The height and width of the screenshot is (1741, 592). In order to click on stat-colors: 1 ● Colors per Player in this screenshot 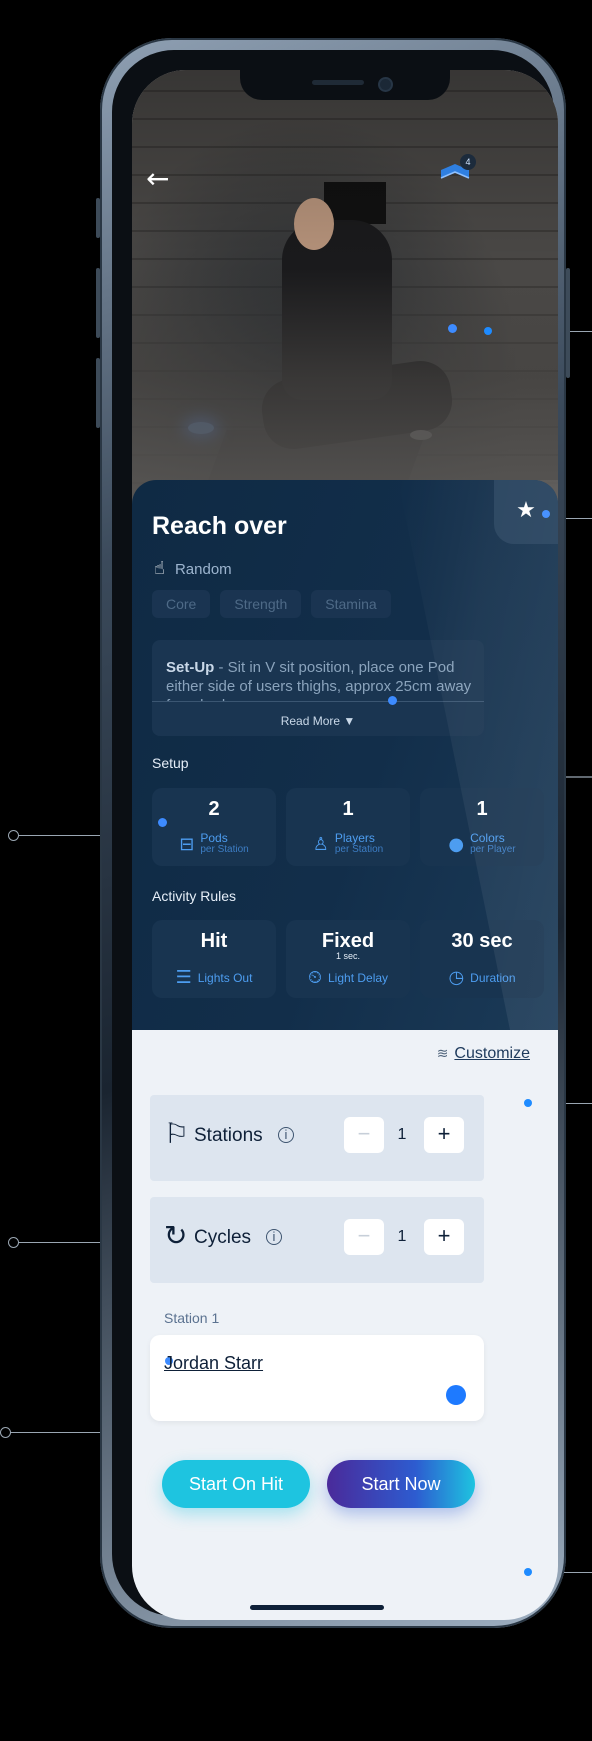, I will do `click(482, 827)`.